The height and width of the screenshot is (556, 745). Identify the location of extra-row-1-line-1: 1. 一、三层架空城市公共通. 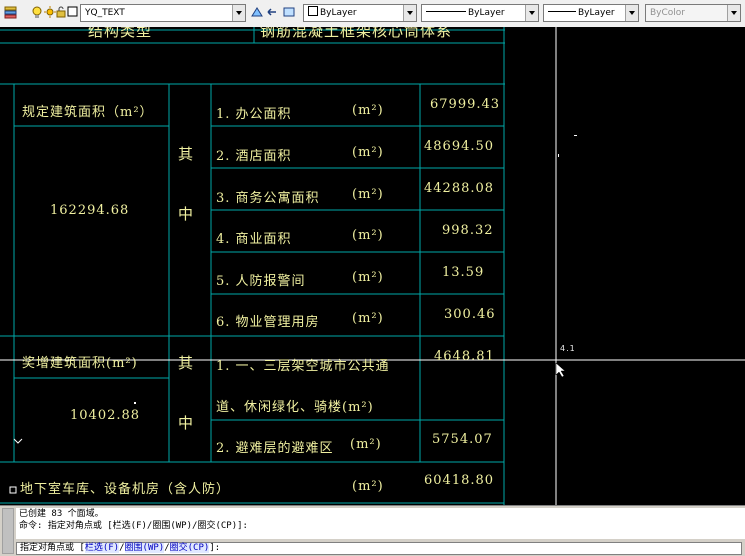
(303, 366).